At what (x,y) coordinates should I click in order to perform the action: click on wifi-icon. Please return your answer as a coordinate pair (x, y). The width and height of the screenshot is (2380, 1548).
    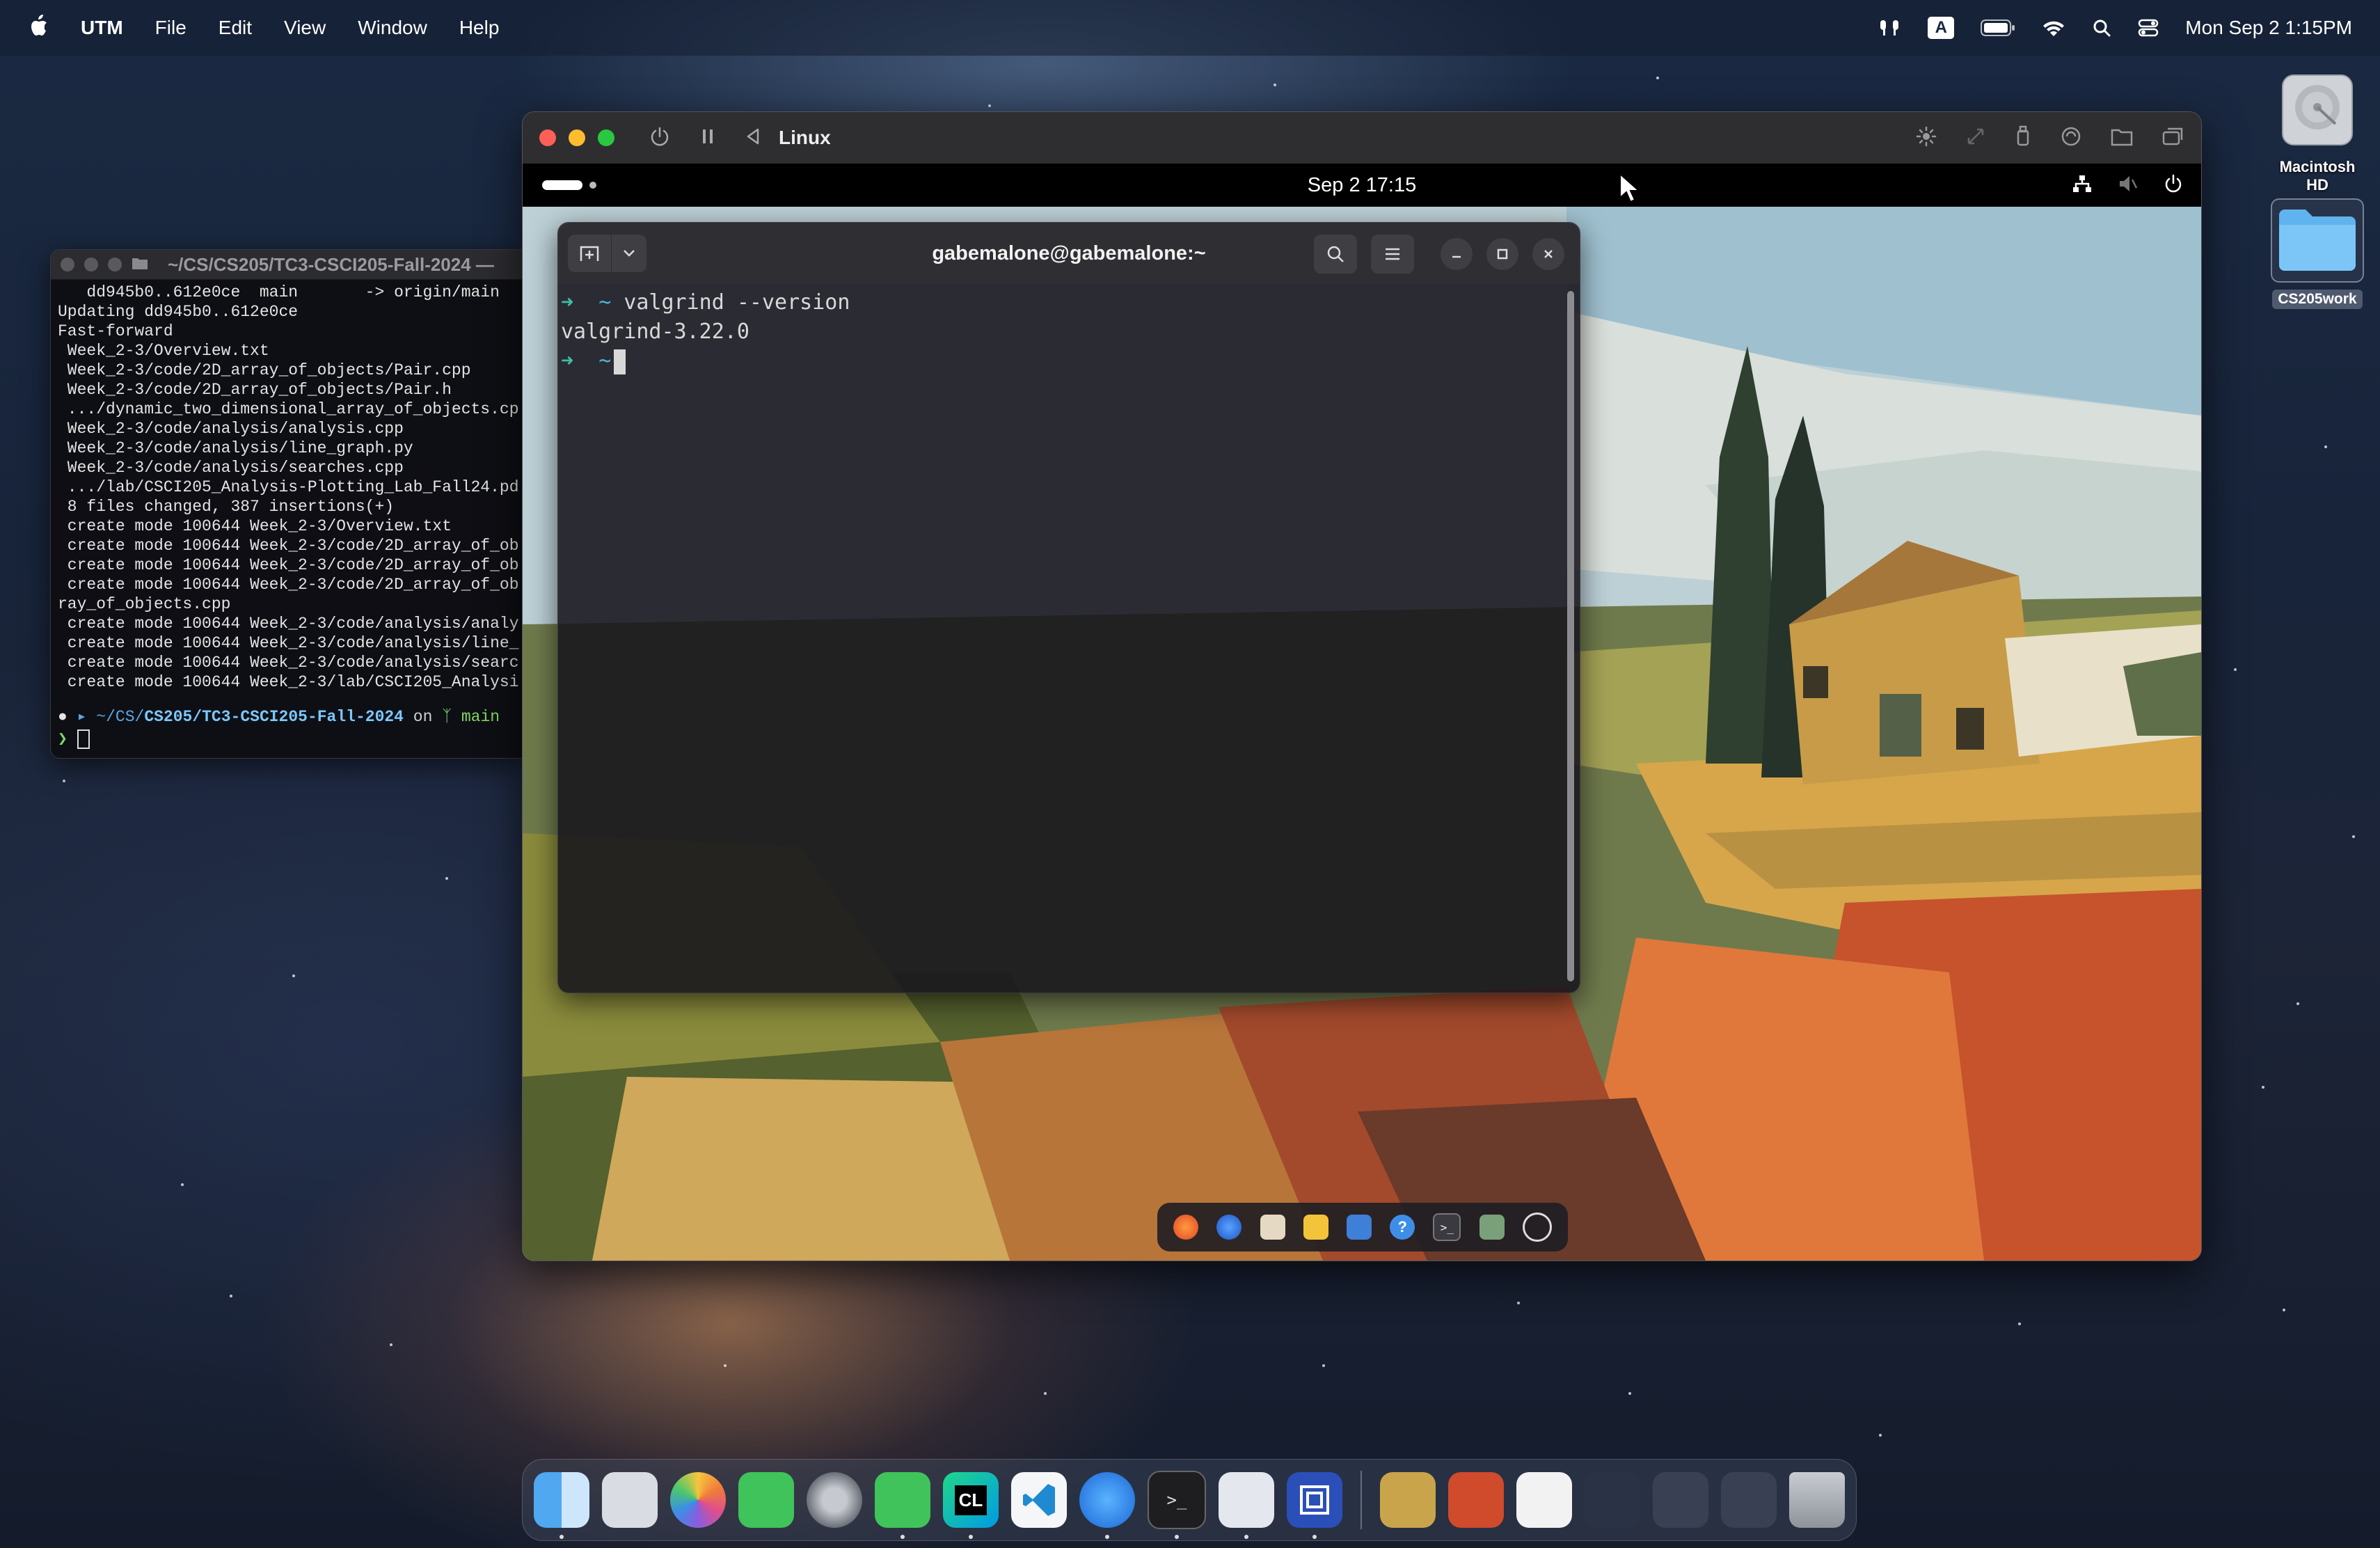
    Looking at the image, I should click on (2053, 28).